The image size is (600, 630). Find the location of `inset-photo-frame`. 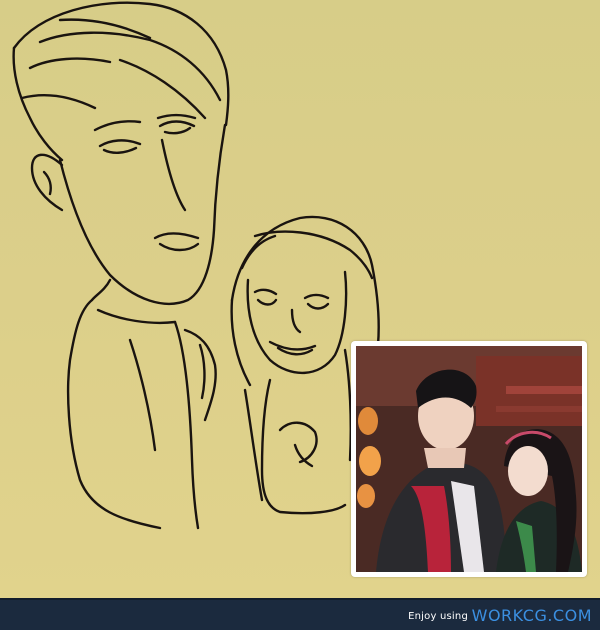

inset-photo-frame is located at coordinates (469, 459).